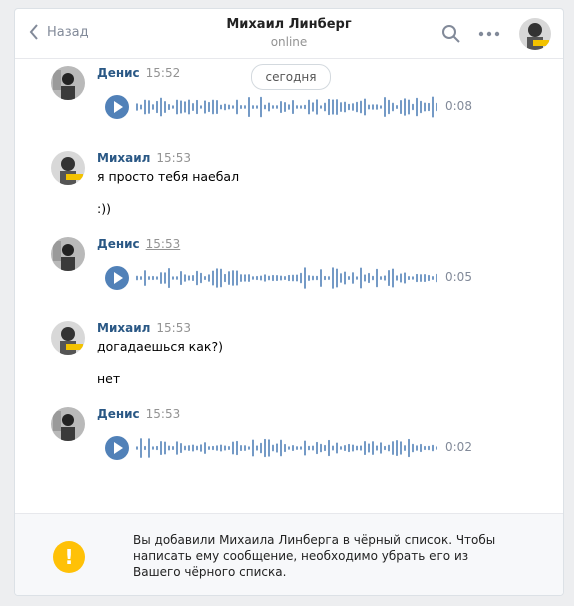 Image resolution: width=574 pixels, height=606 pixels. What do you see at coordinates (291, 77) in the screenshot?
I see `date-separator: сегодня` at bounding box center [291, 77].